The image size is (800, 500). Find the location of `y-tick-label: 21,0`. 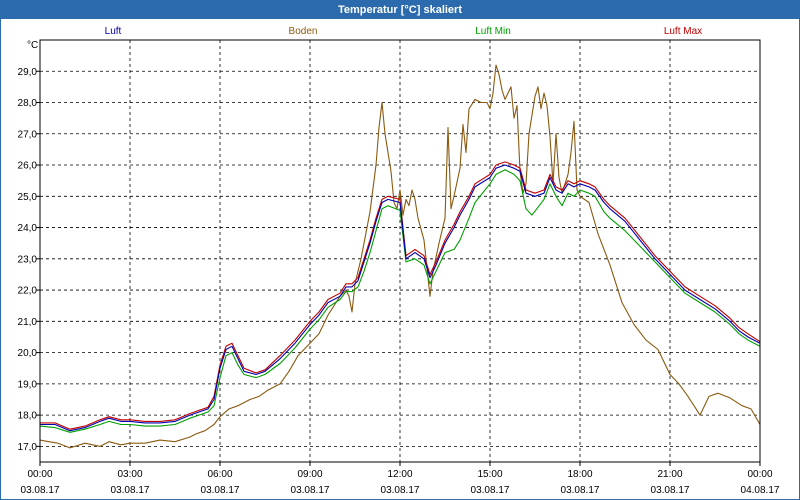

y-tick-label: 21,0 is located at coordinates (28, 322).